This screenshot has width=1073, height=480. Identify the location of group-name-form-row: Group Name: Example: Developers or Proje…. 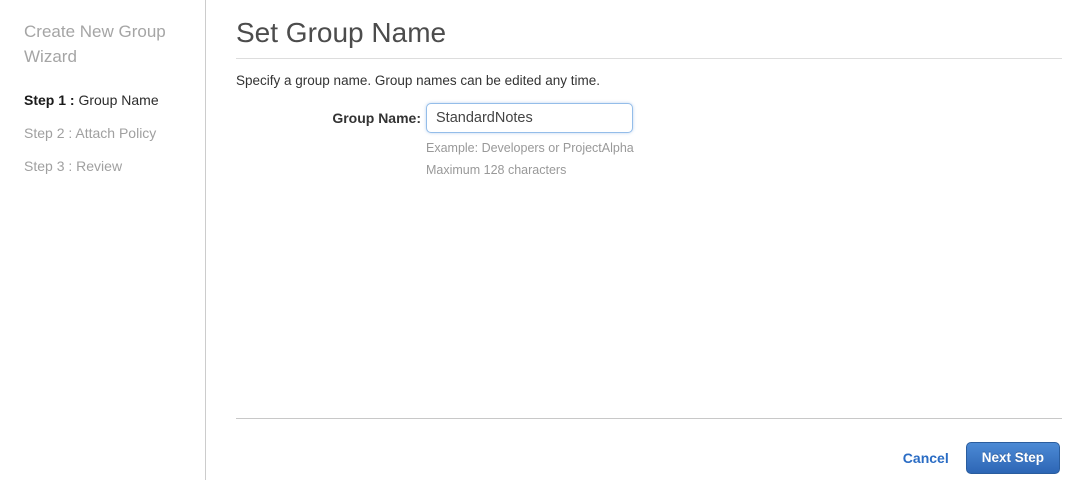
(649, 140).